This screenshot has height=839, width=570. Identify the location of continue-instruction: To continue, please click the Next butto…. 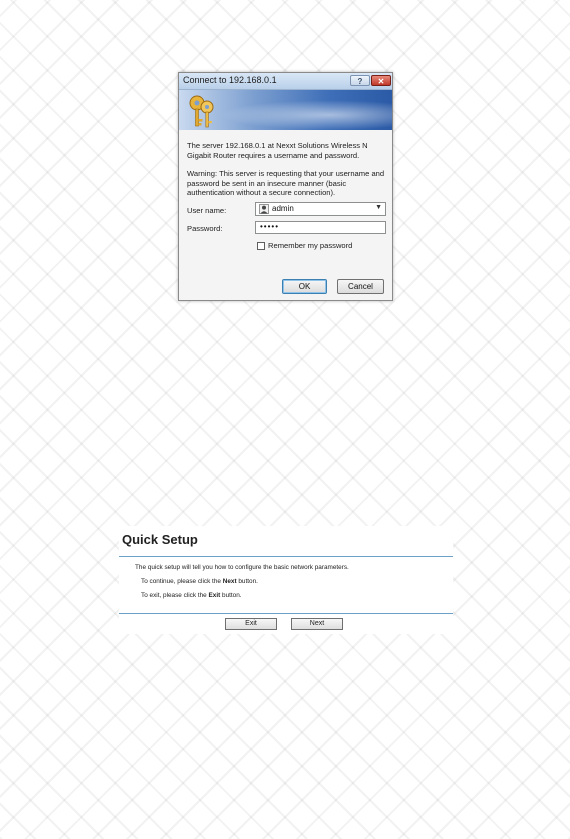
(199, 581).